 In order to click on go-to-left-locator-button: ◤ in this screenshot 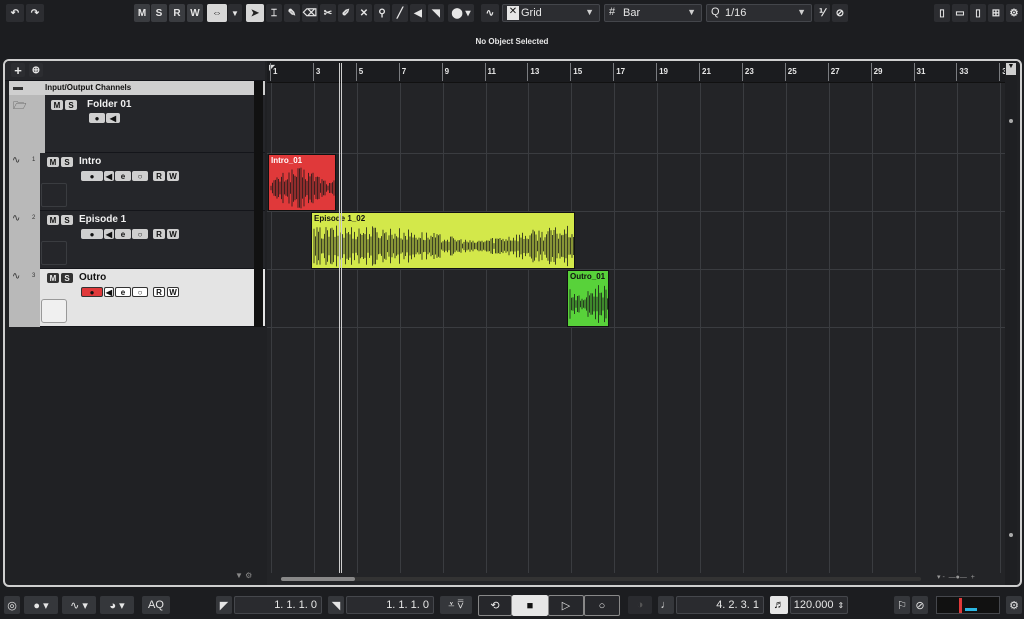, I will do `click(224, 605)`.